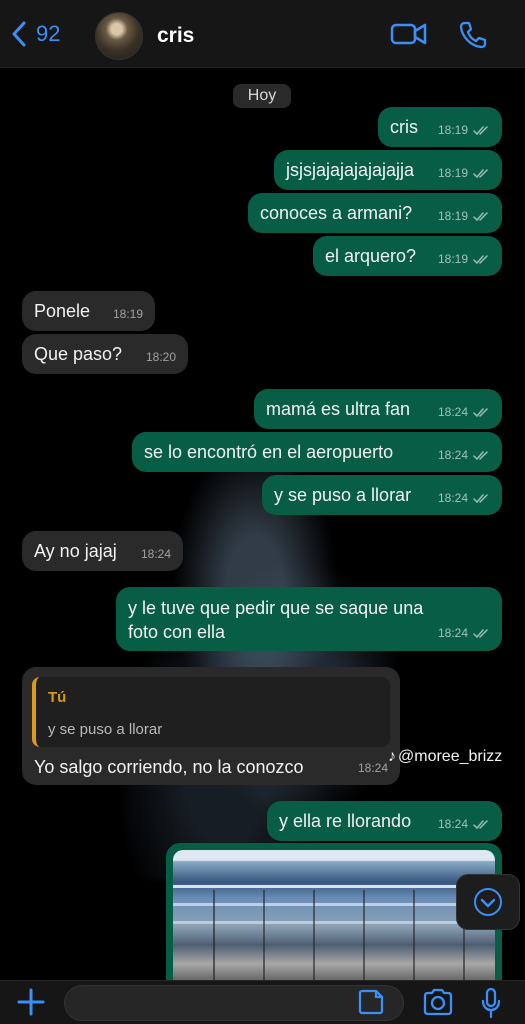 The image size is (525, 1024). I want to click on message-incoming: Ay no jajaj 18:24, so click(102, 551).